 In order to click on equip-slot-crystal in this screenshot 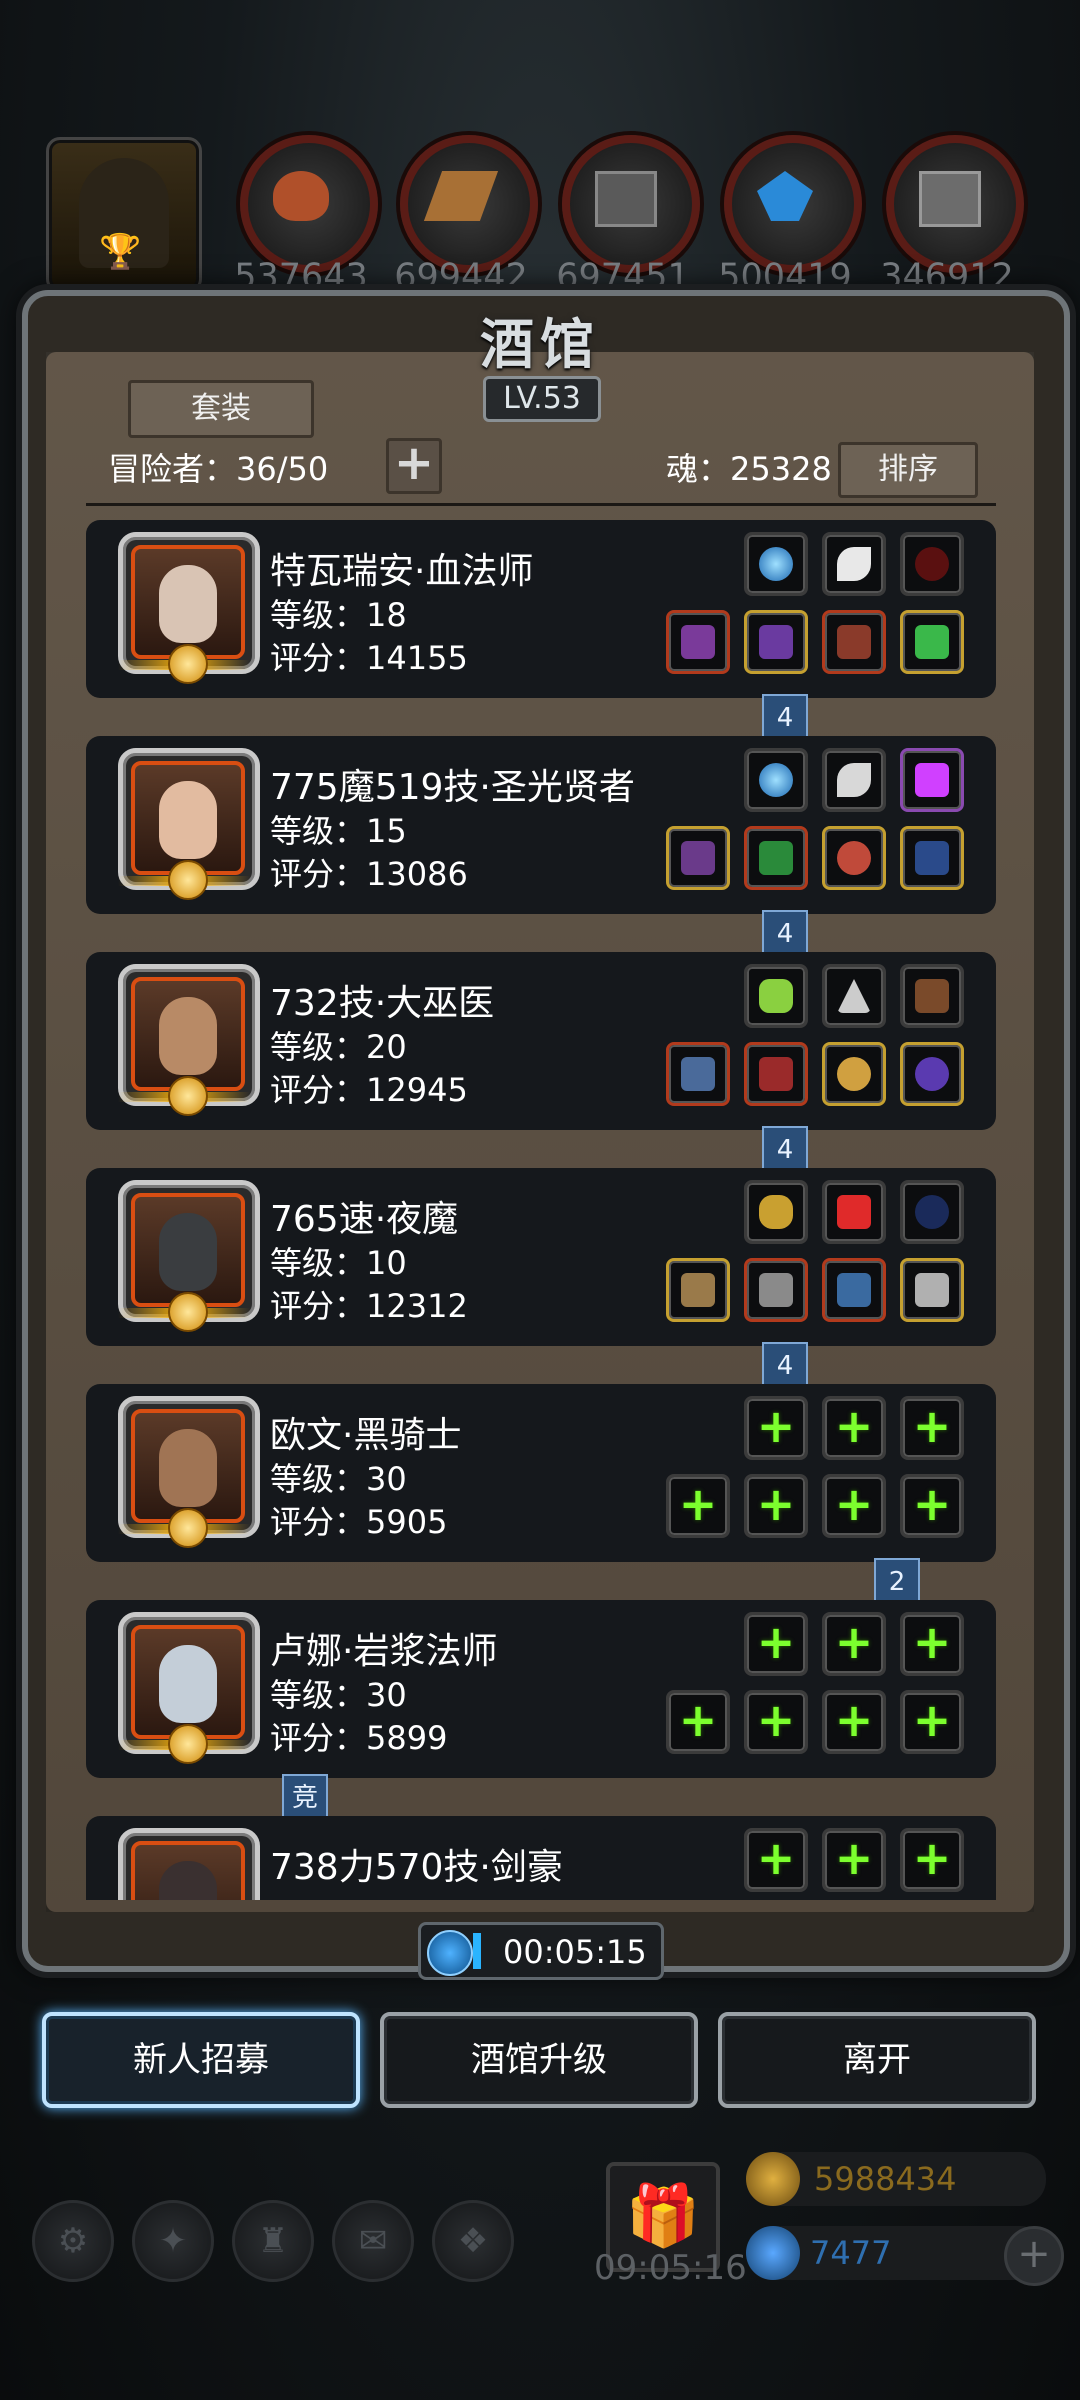, I will do `click(932, 780)`.